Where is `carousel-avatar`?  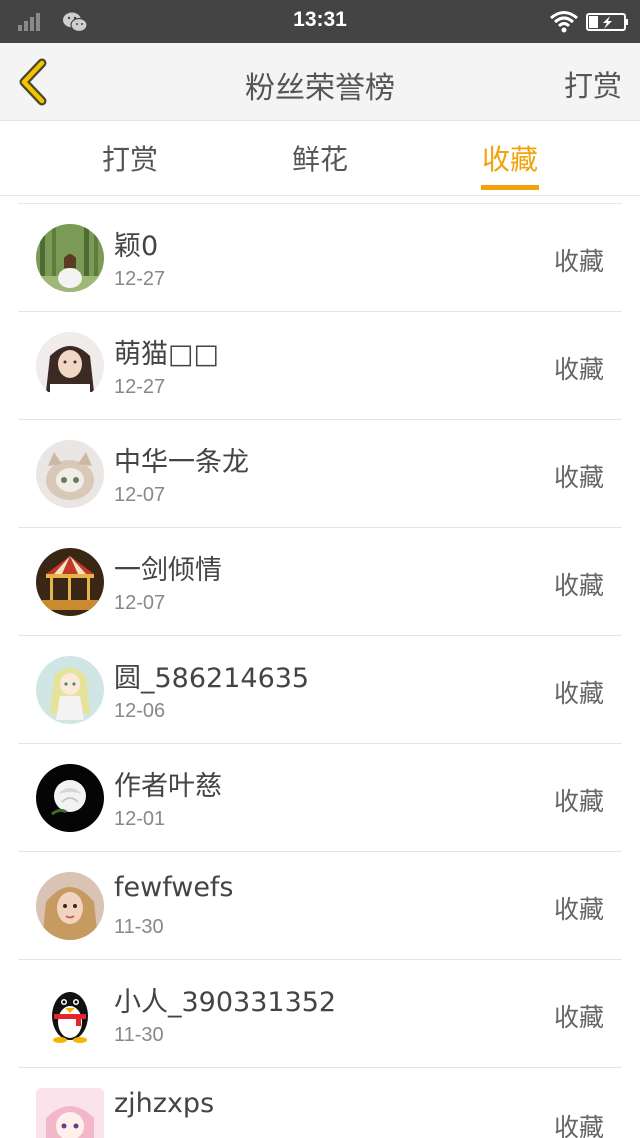 carousel-avatar is located at coordinates (70, 582).